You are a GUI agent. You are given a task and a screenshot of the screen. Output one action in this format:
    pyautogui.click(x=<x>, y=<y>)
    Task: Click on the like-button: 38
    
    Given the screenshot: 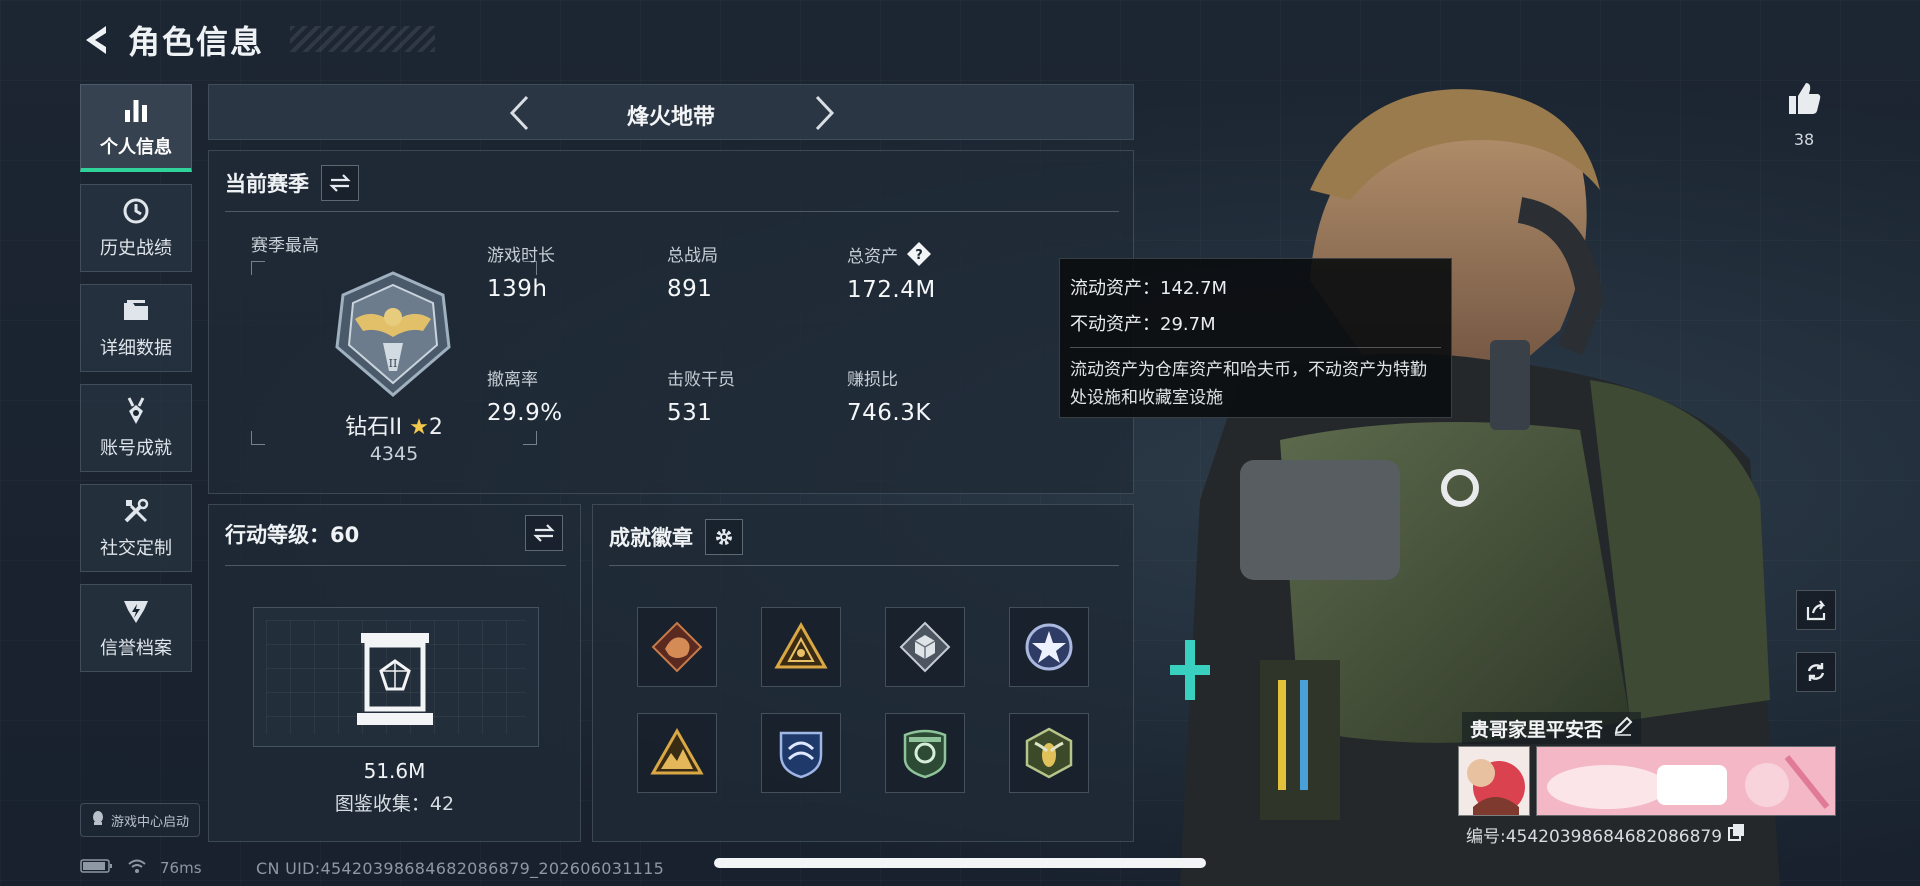 What is the action you would take?
    pyautogui.click(x=1804, y=114)
    